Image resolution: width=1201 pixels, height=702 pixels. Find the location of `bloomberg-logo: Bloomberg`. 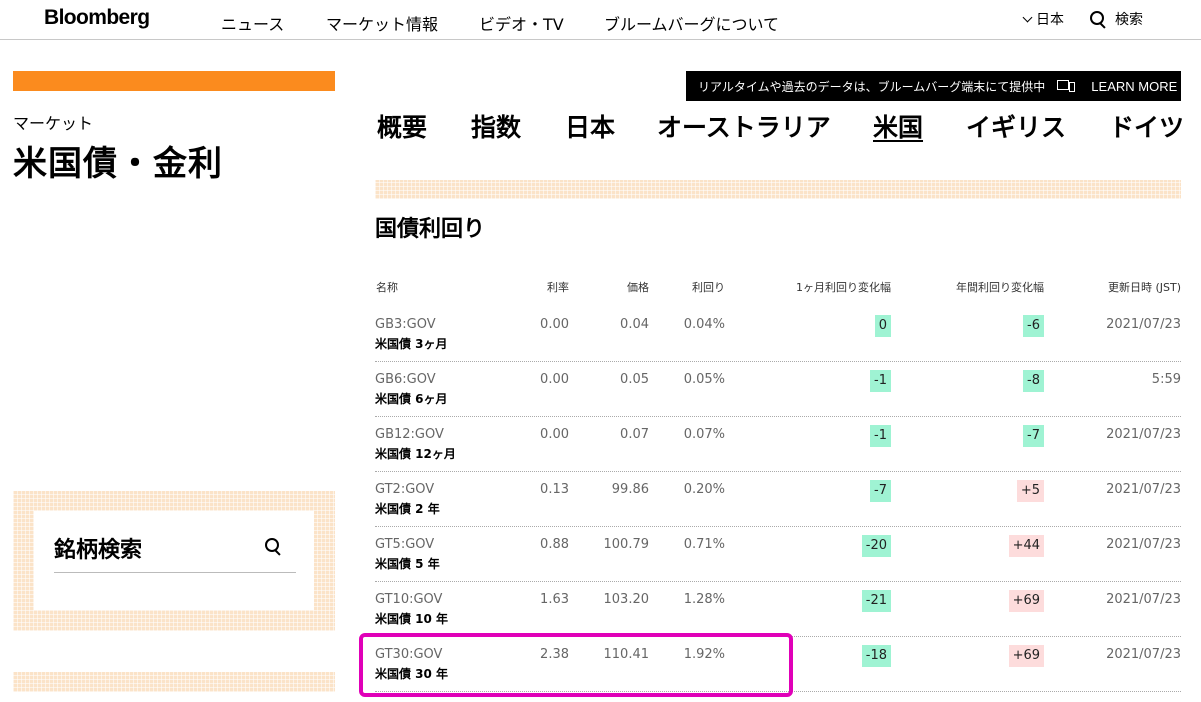

bloomberg-logo: Bloomberg is located at coordinates (97, 18).